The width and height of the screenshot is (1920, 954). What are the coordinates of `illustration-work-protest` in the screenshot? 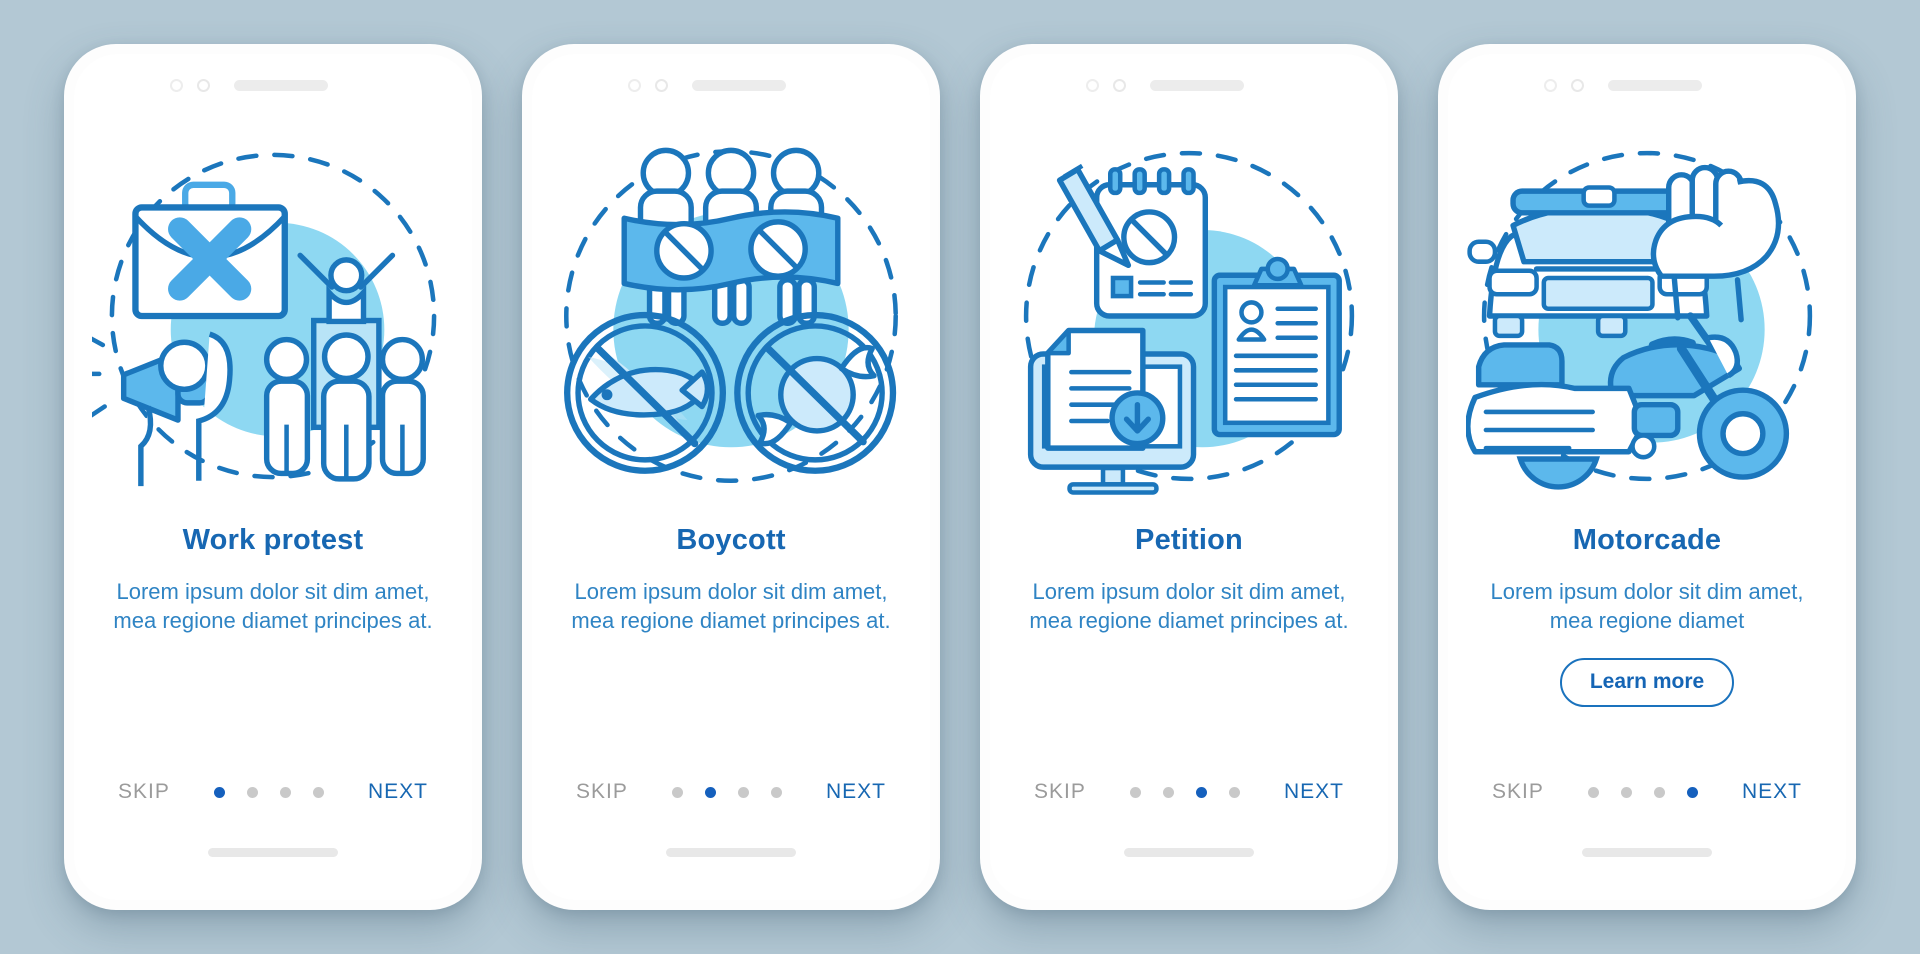 It's located at (273, 316).